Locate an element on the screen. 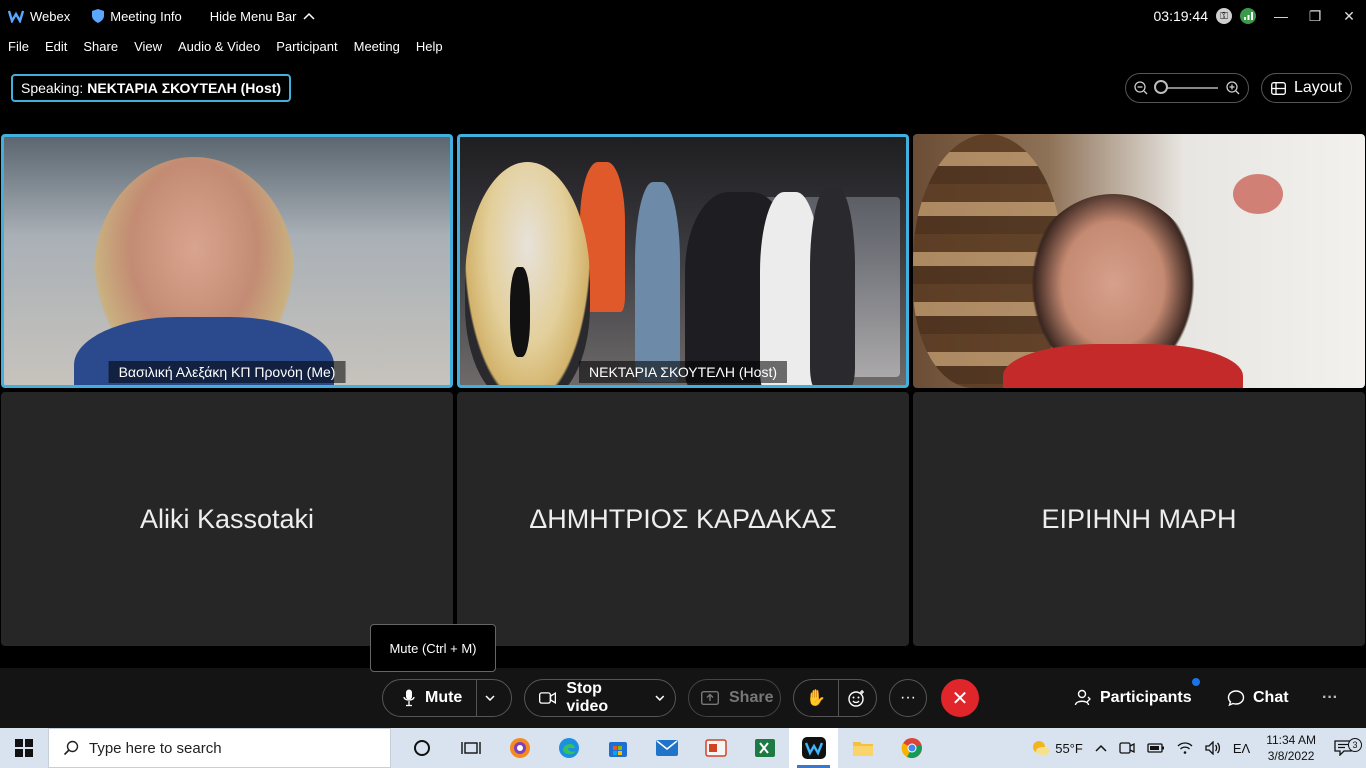 This screenshot has width=1366, height=768. participant-tile-dimitrios: ΔΗΜΗΤΡΙΟΣ ΚΑΡΔΑΚΑΣ is located at coordinates (683, 519).